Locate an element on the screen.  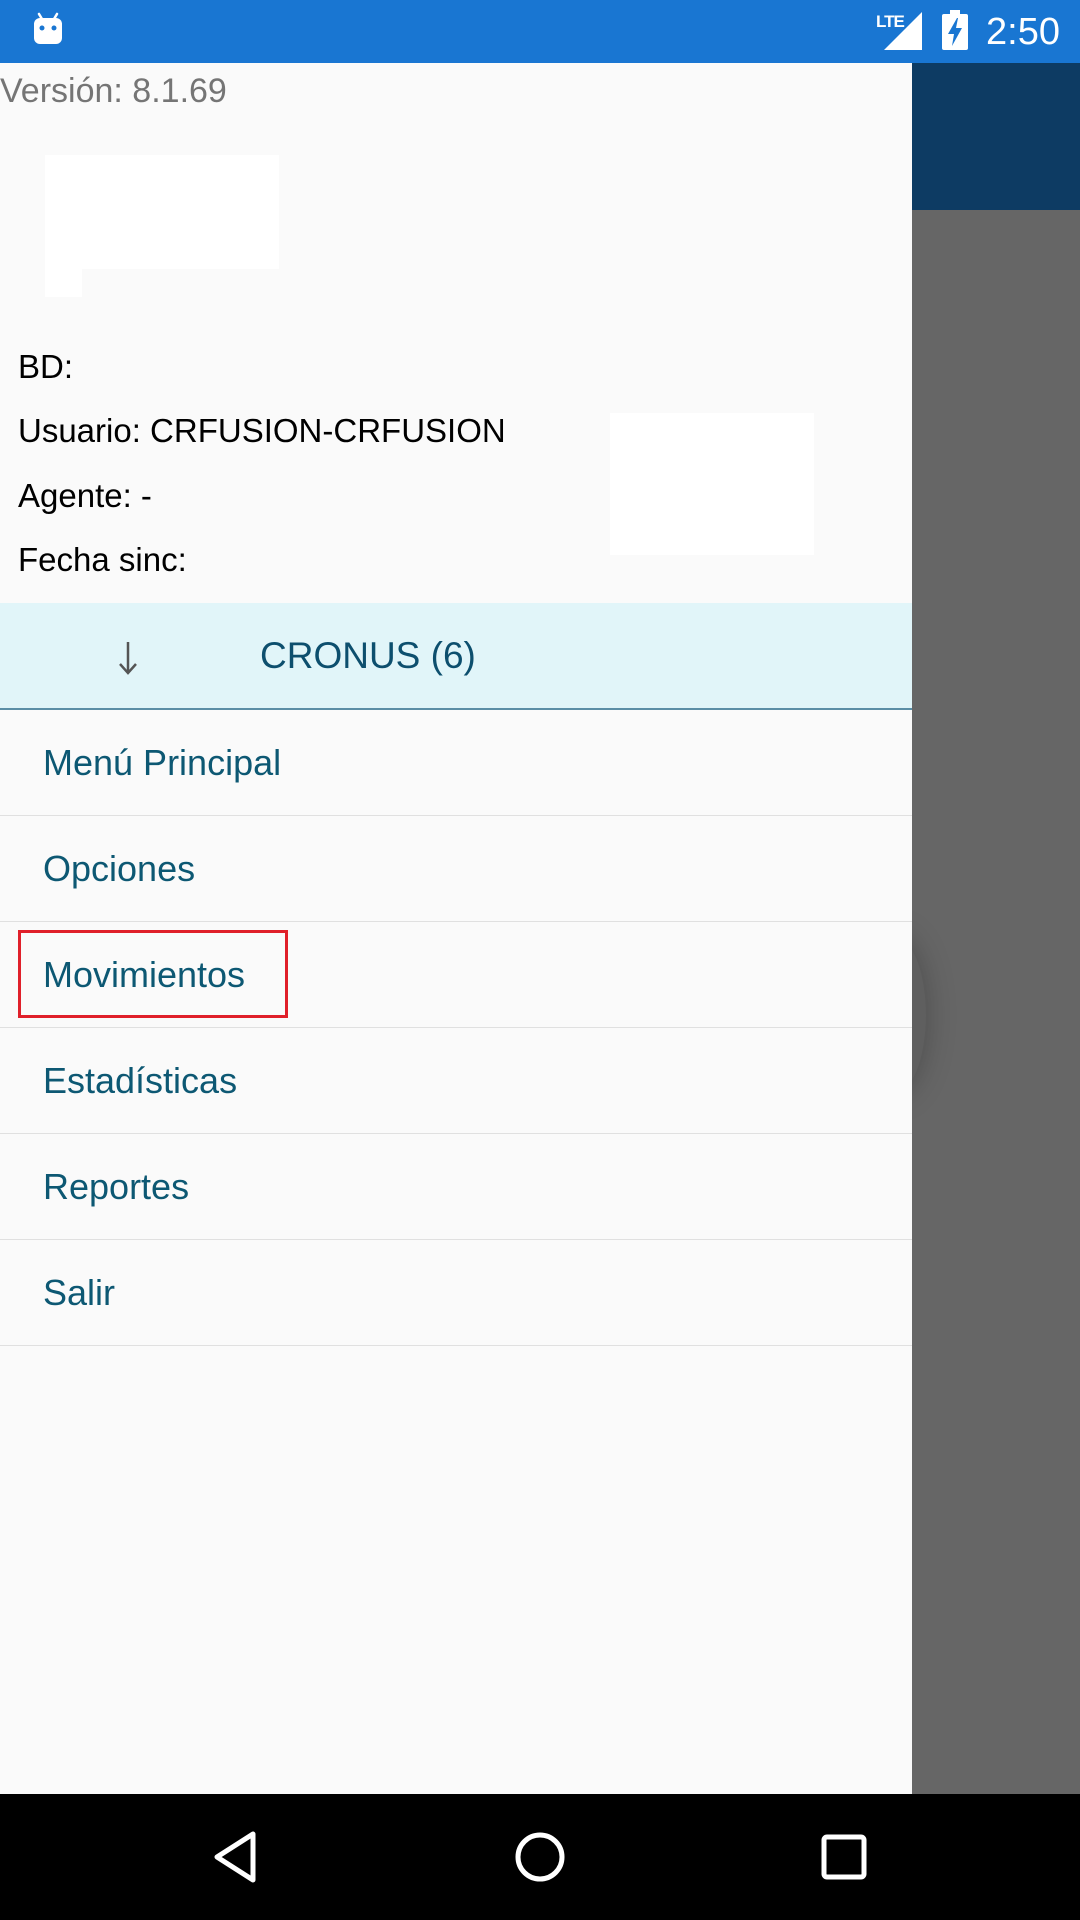
back-icon is located at coordinates (236, 1857).